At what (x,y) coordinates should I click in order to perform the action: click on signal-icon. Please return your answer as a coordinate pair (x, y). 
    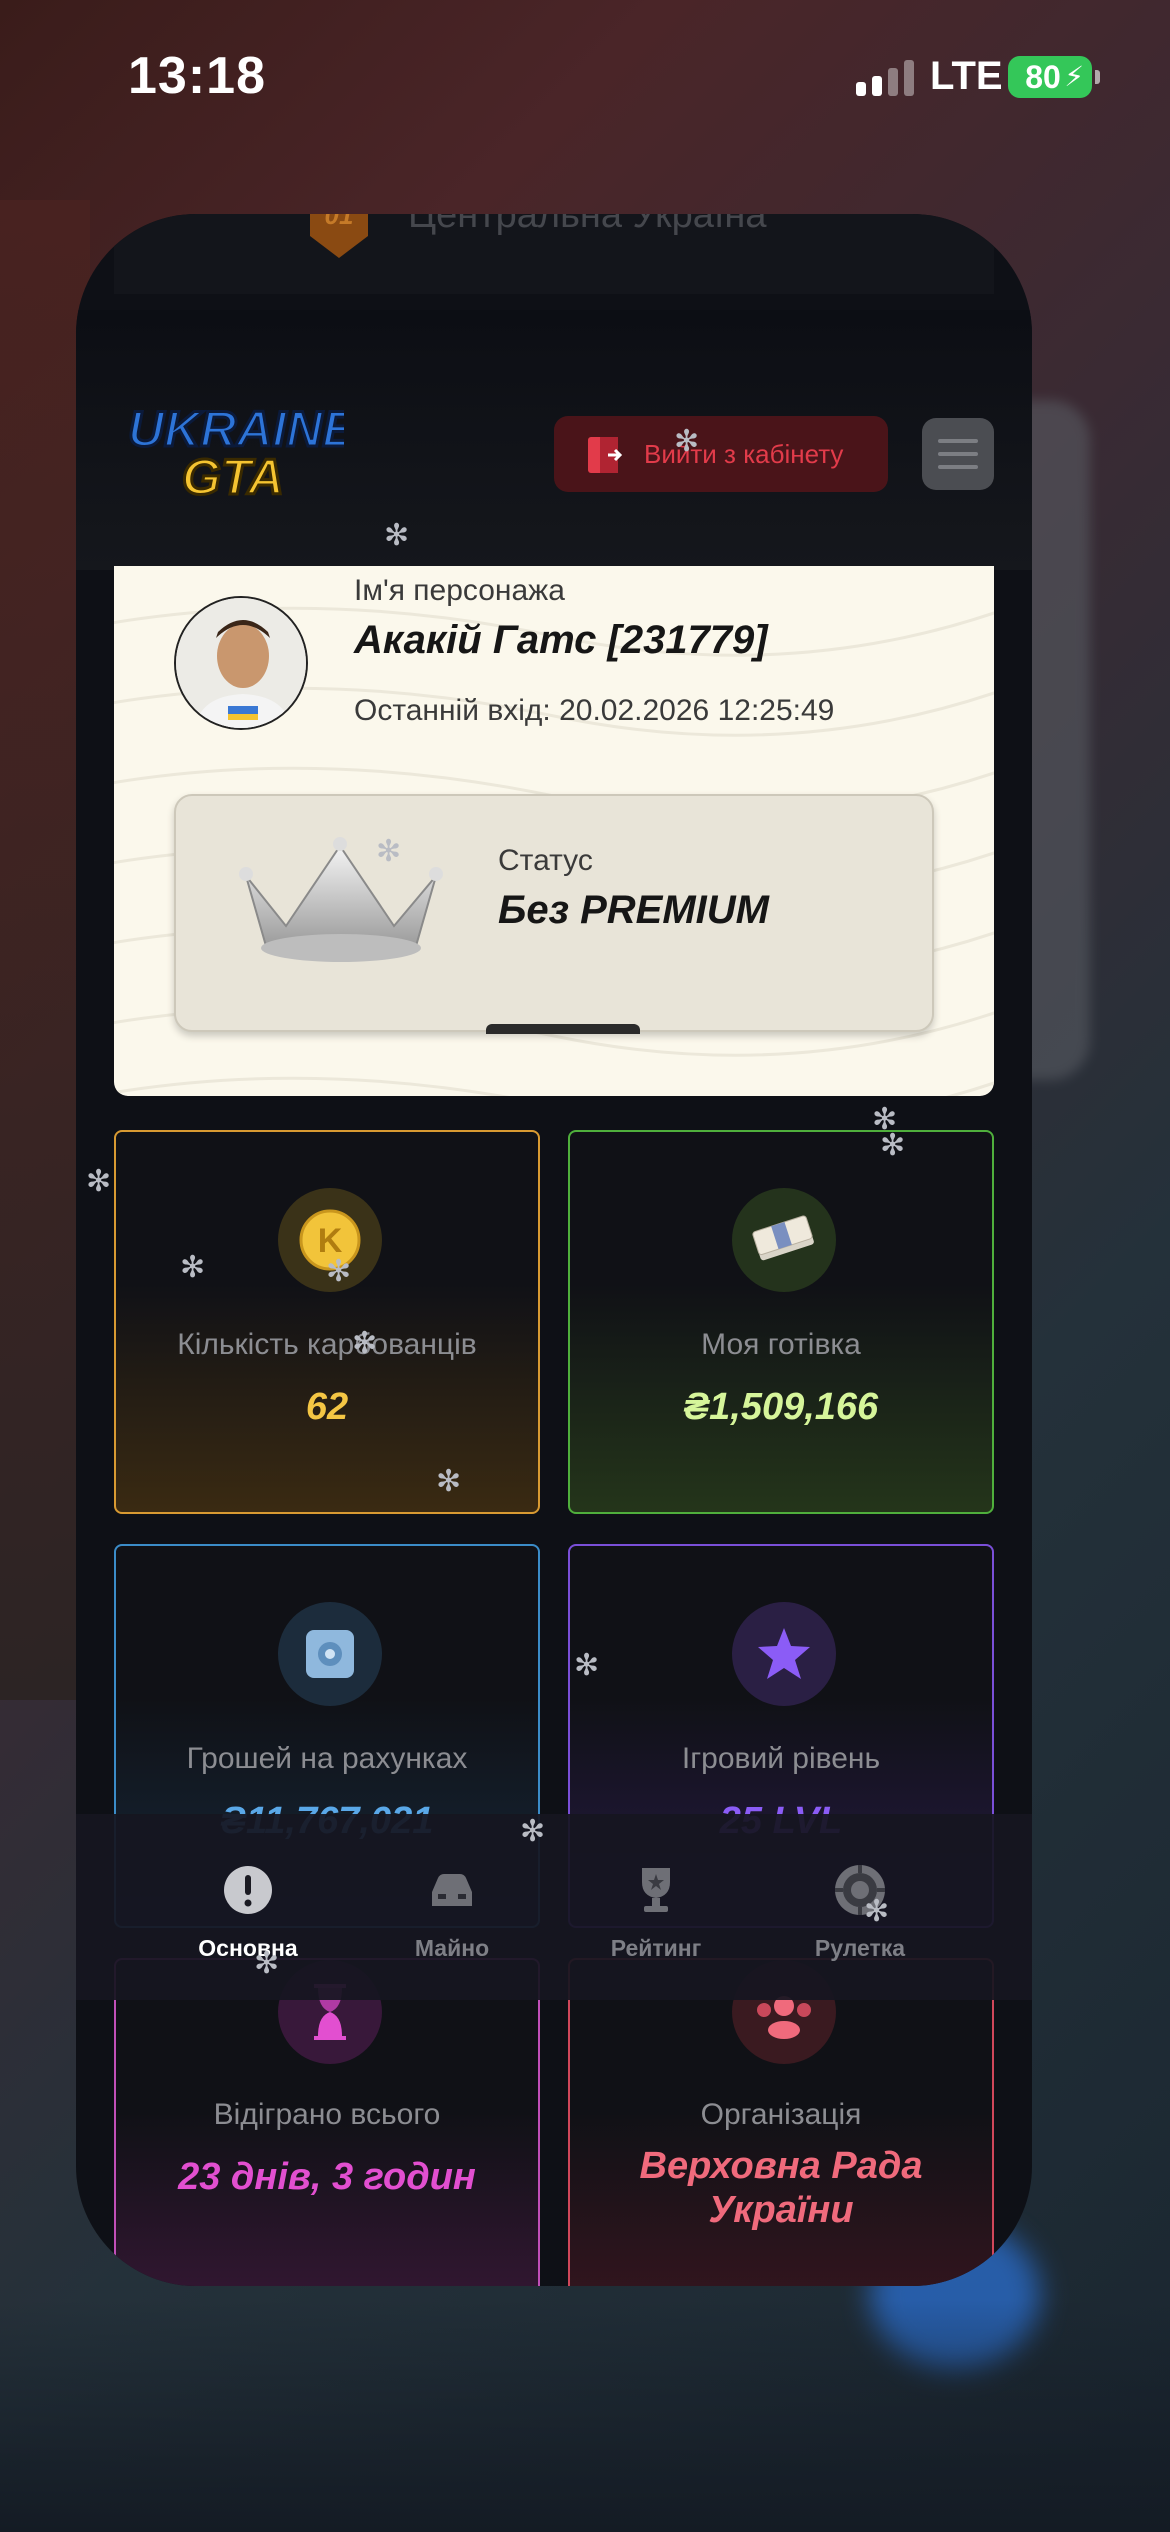
    Looking at the image, I should click on (885, 78).